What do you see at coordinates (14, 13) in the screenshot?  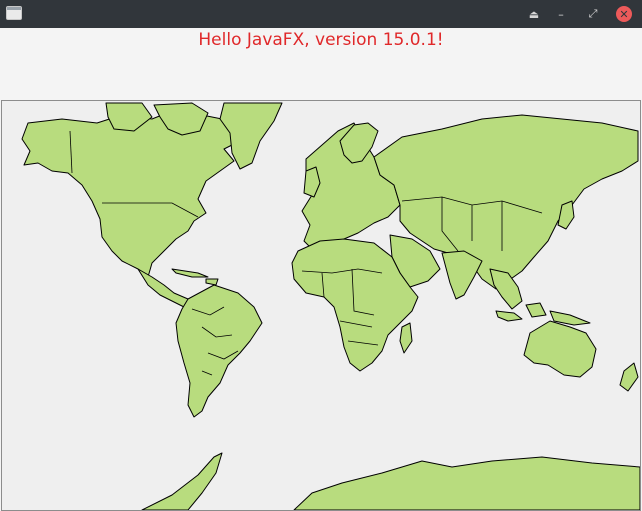 I see `window-icon` at bounding box center [14, 13].